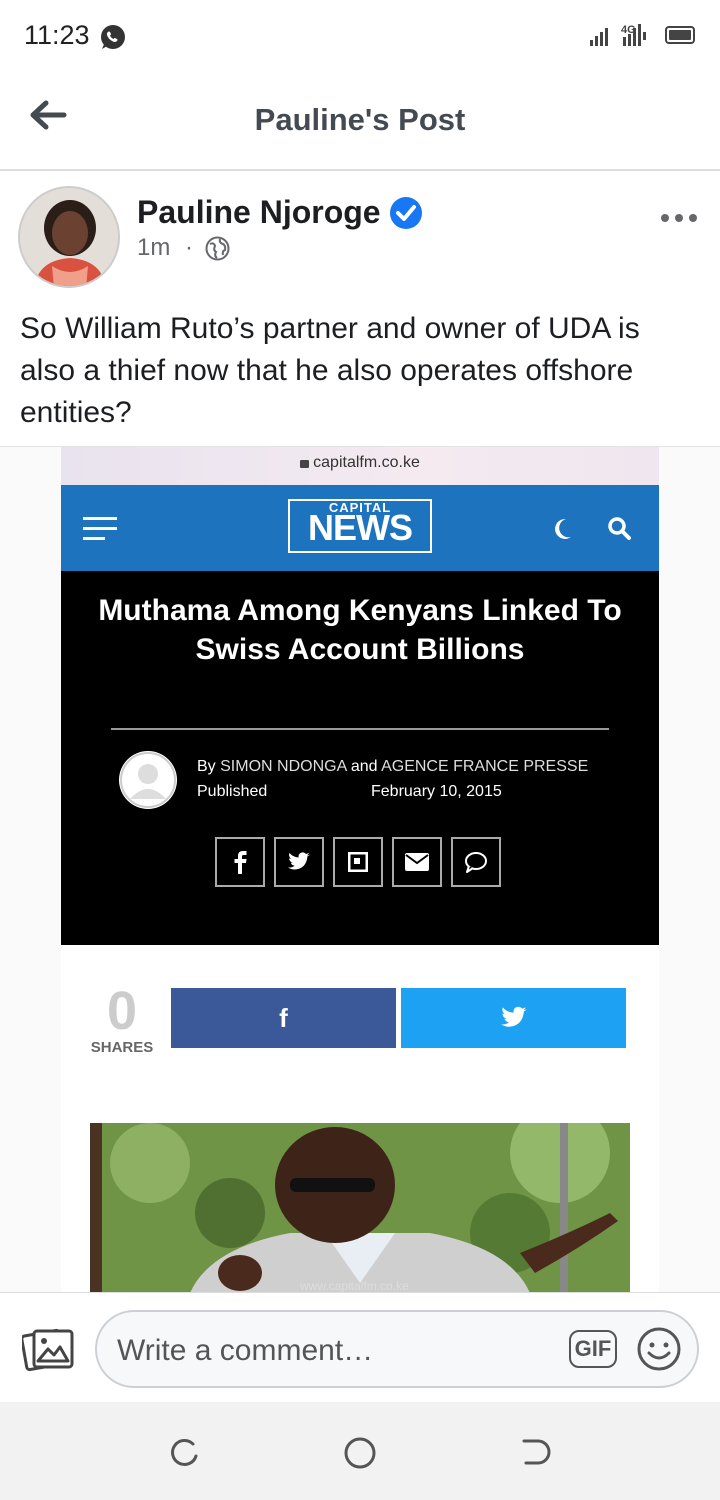  I want to click on photo-attach-icon, so click(48, 1349).